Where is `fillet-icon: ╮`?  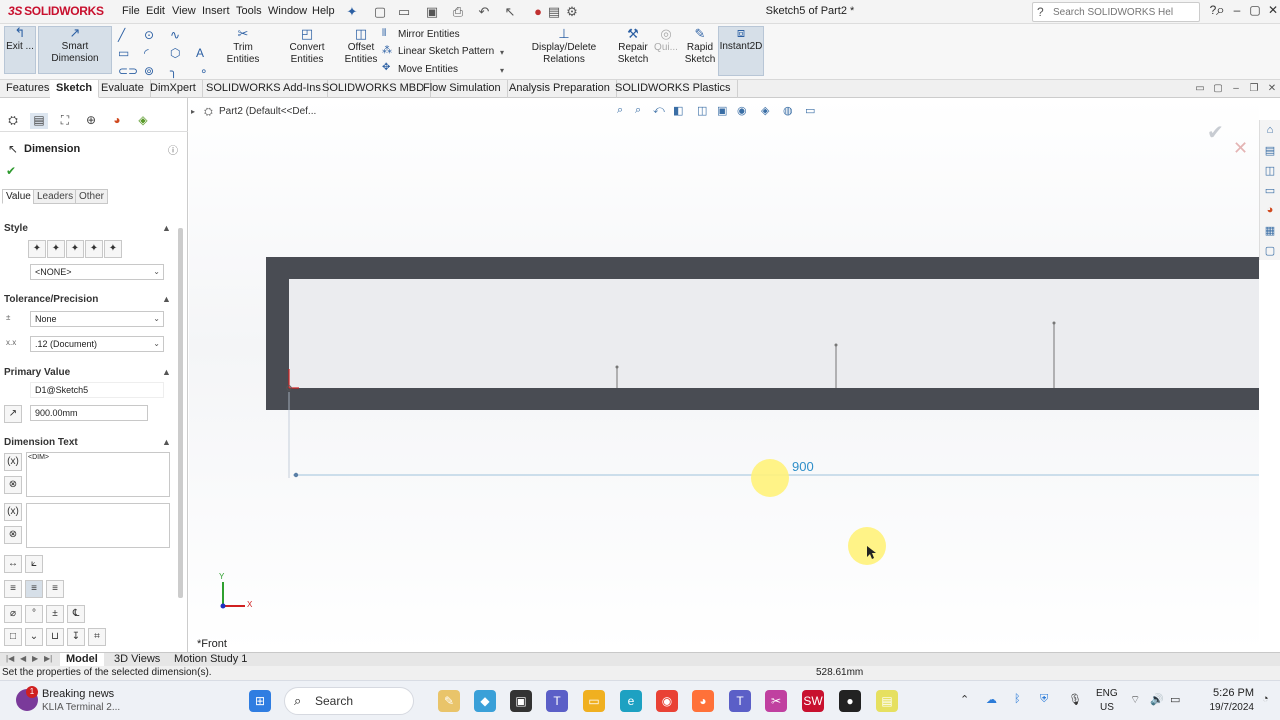 fillet-icon: ╮ is located at coordinates (173, 71).